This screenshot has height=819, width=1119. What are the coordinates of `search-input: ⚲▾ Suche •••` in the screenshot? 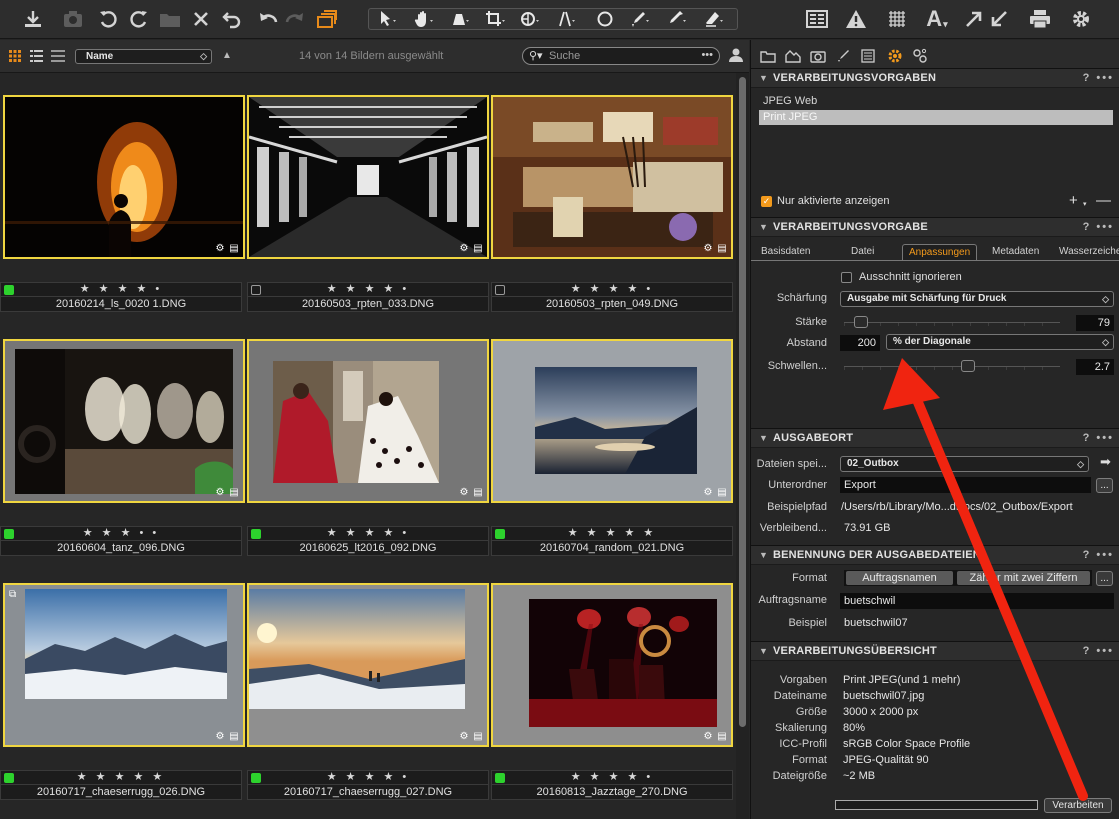 It's located at (621, 56).